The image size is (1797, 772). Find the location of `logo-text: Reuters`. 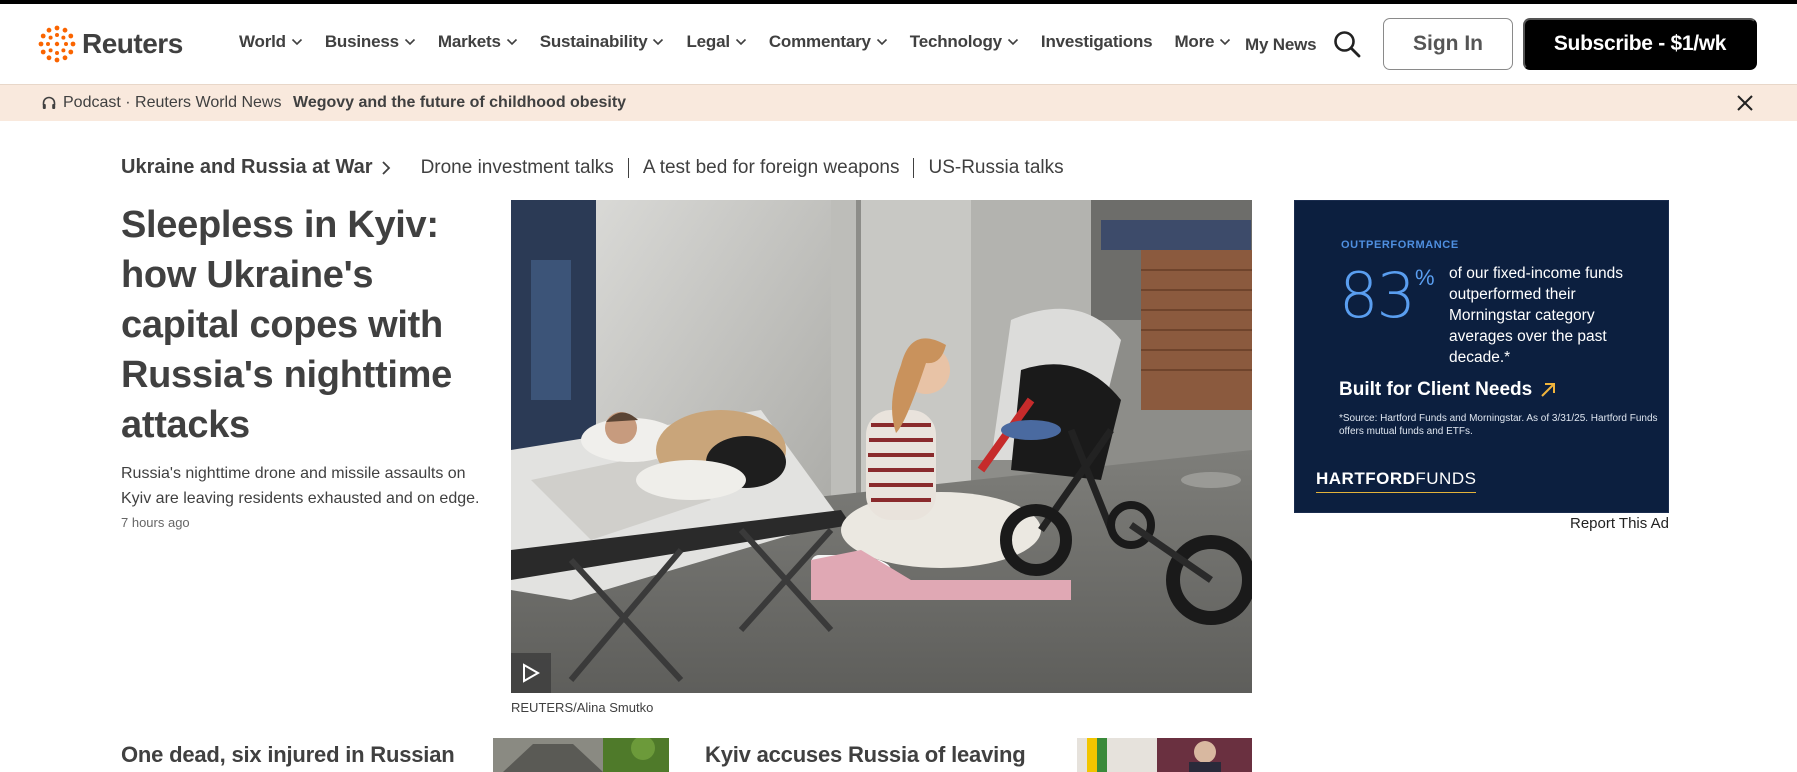

logo-text: Reuters is located at coordinates (132, 43).